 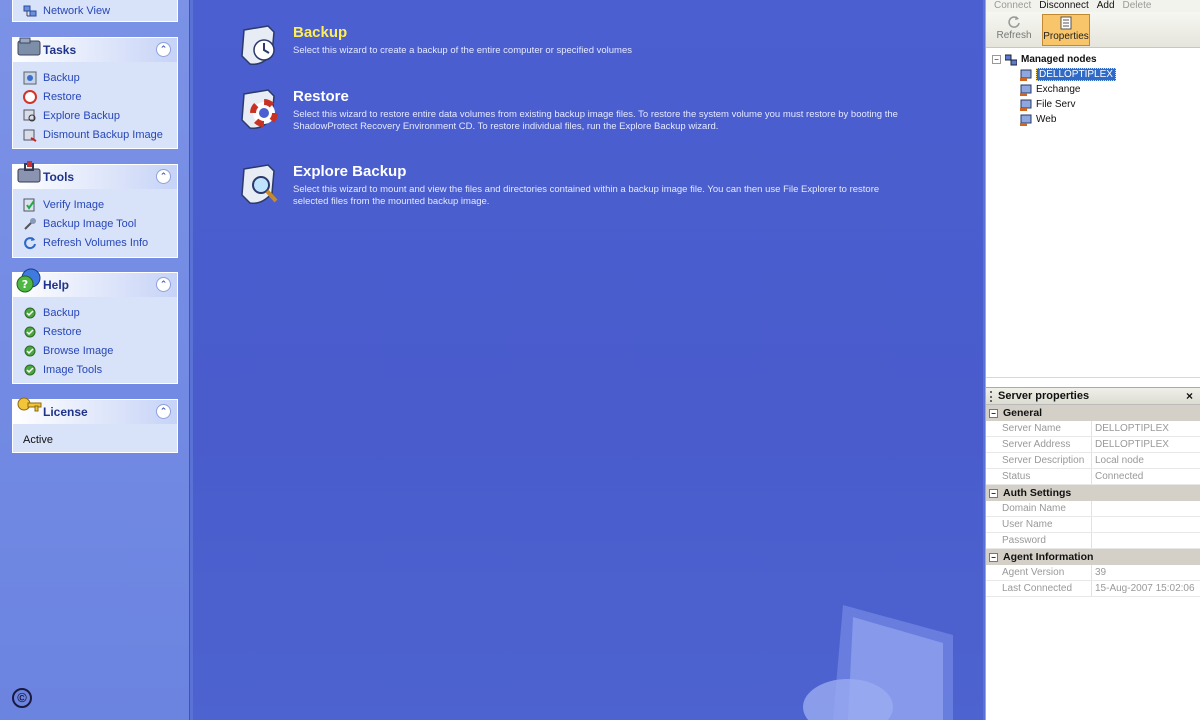 What do you see at coordinates (22, 698) in the screenshot?
I see `copyright-icon: ©` at bounding box center [22, 698].